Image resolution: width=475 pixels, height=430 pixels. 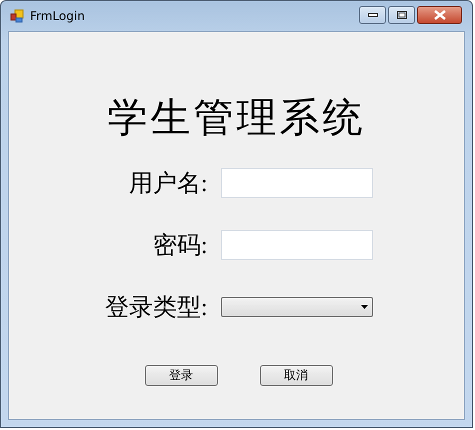 I want to click on maximize-button, so click(x=401, y=15).